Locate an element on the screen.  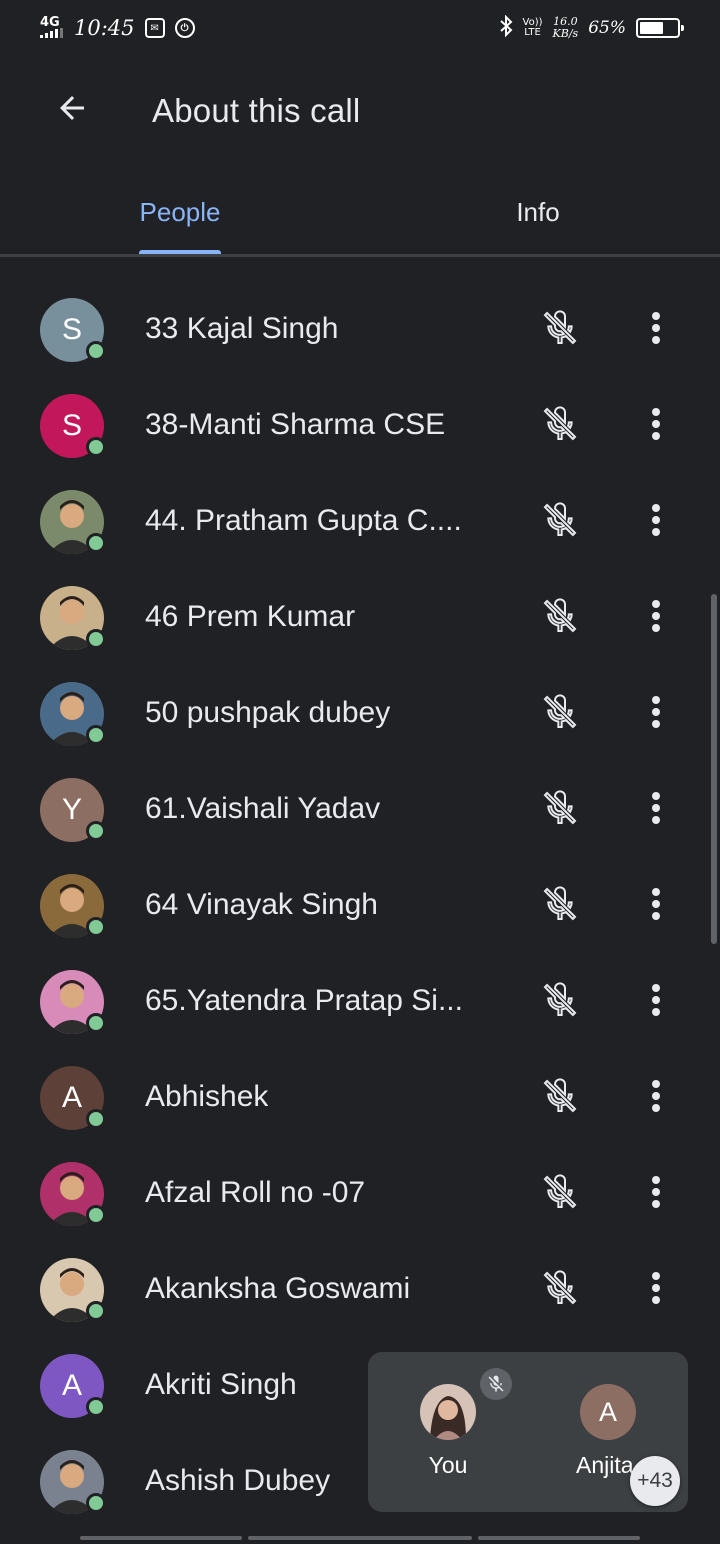
participant-row: 64 Vinayak Singh is located at coordinates (360, 912).